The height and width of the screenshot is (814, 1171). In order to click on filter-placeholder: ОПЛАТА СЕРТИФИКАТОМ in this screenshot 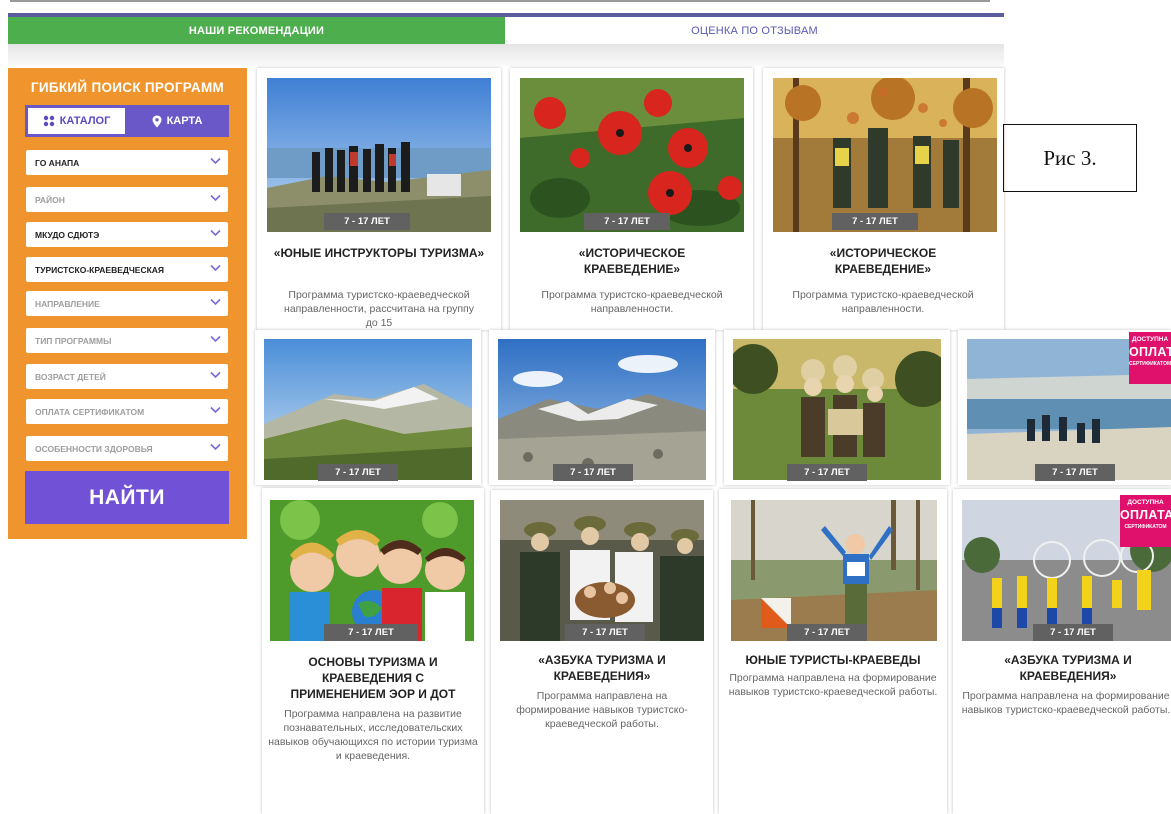, I will do `click(90, 411)`.